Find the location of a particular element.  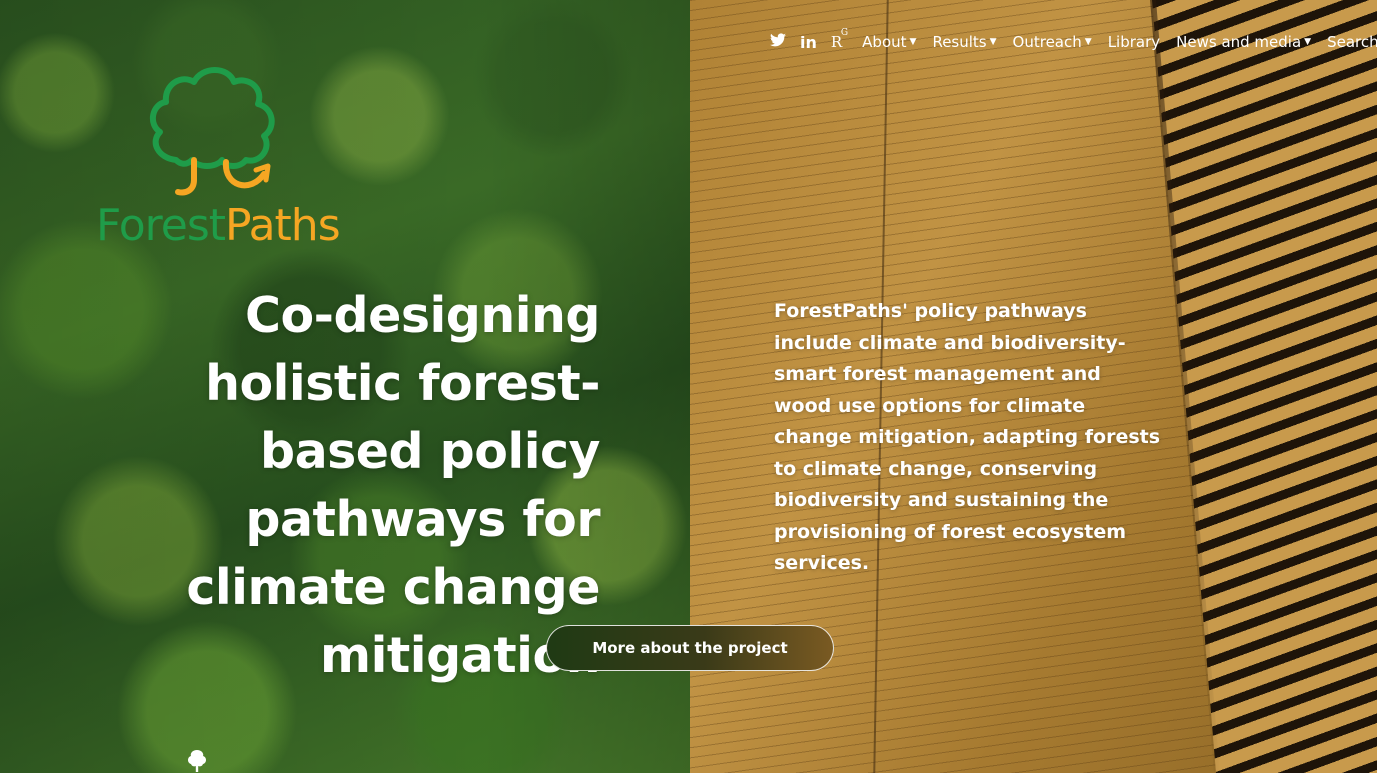

researchgate-icon: RG is located at coordinates (839, 39).